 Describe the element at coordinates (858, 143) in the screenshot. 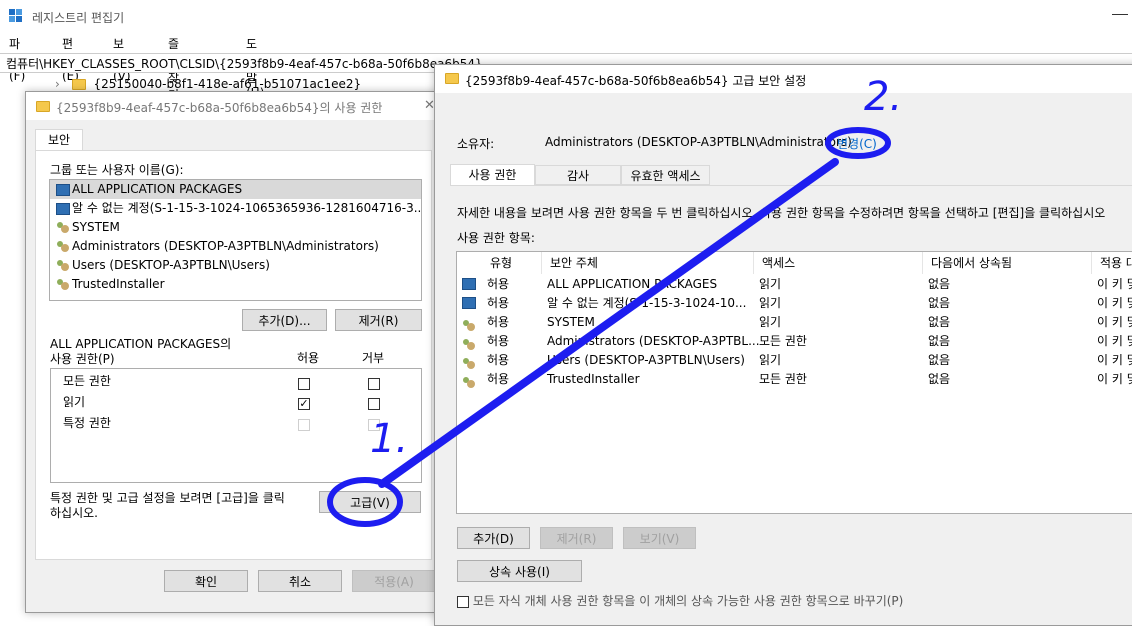

I see `annotation-circle-change` at that location.